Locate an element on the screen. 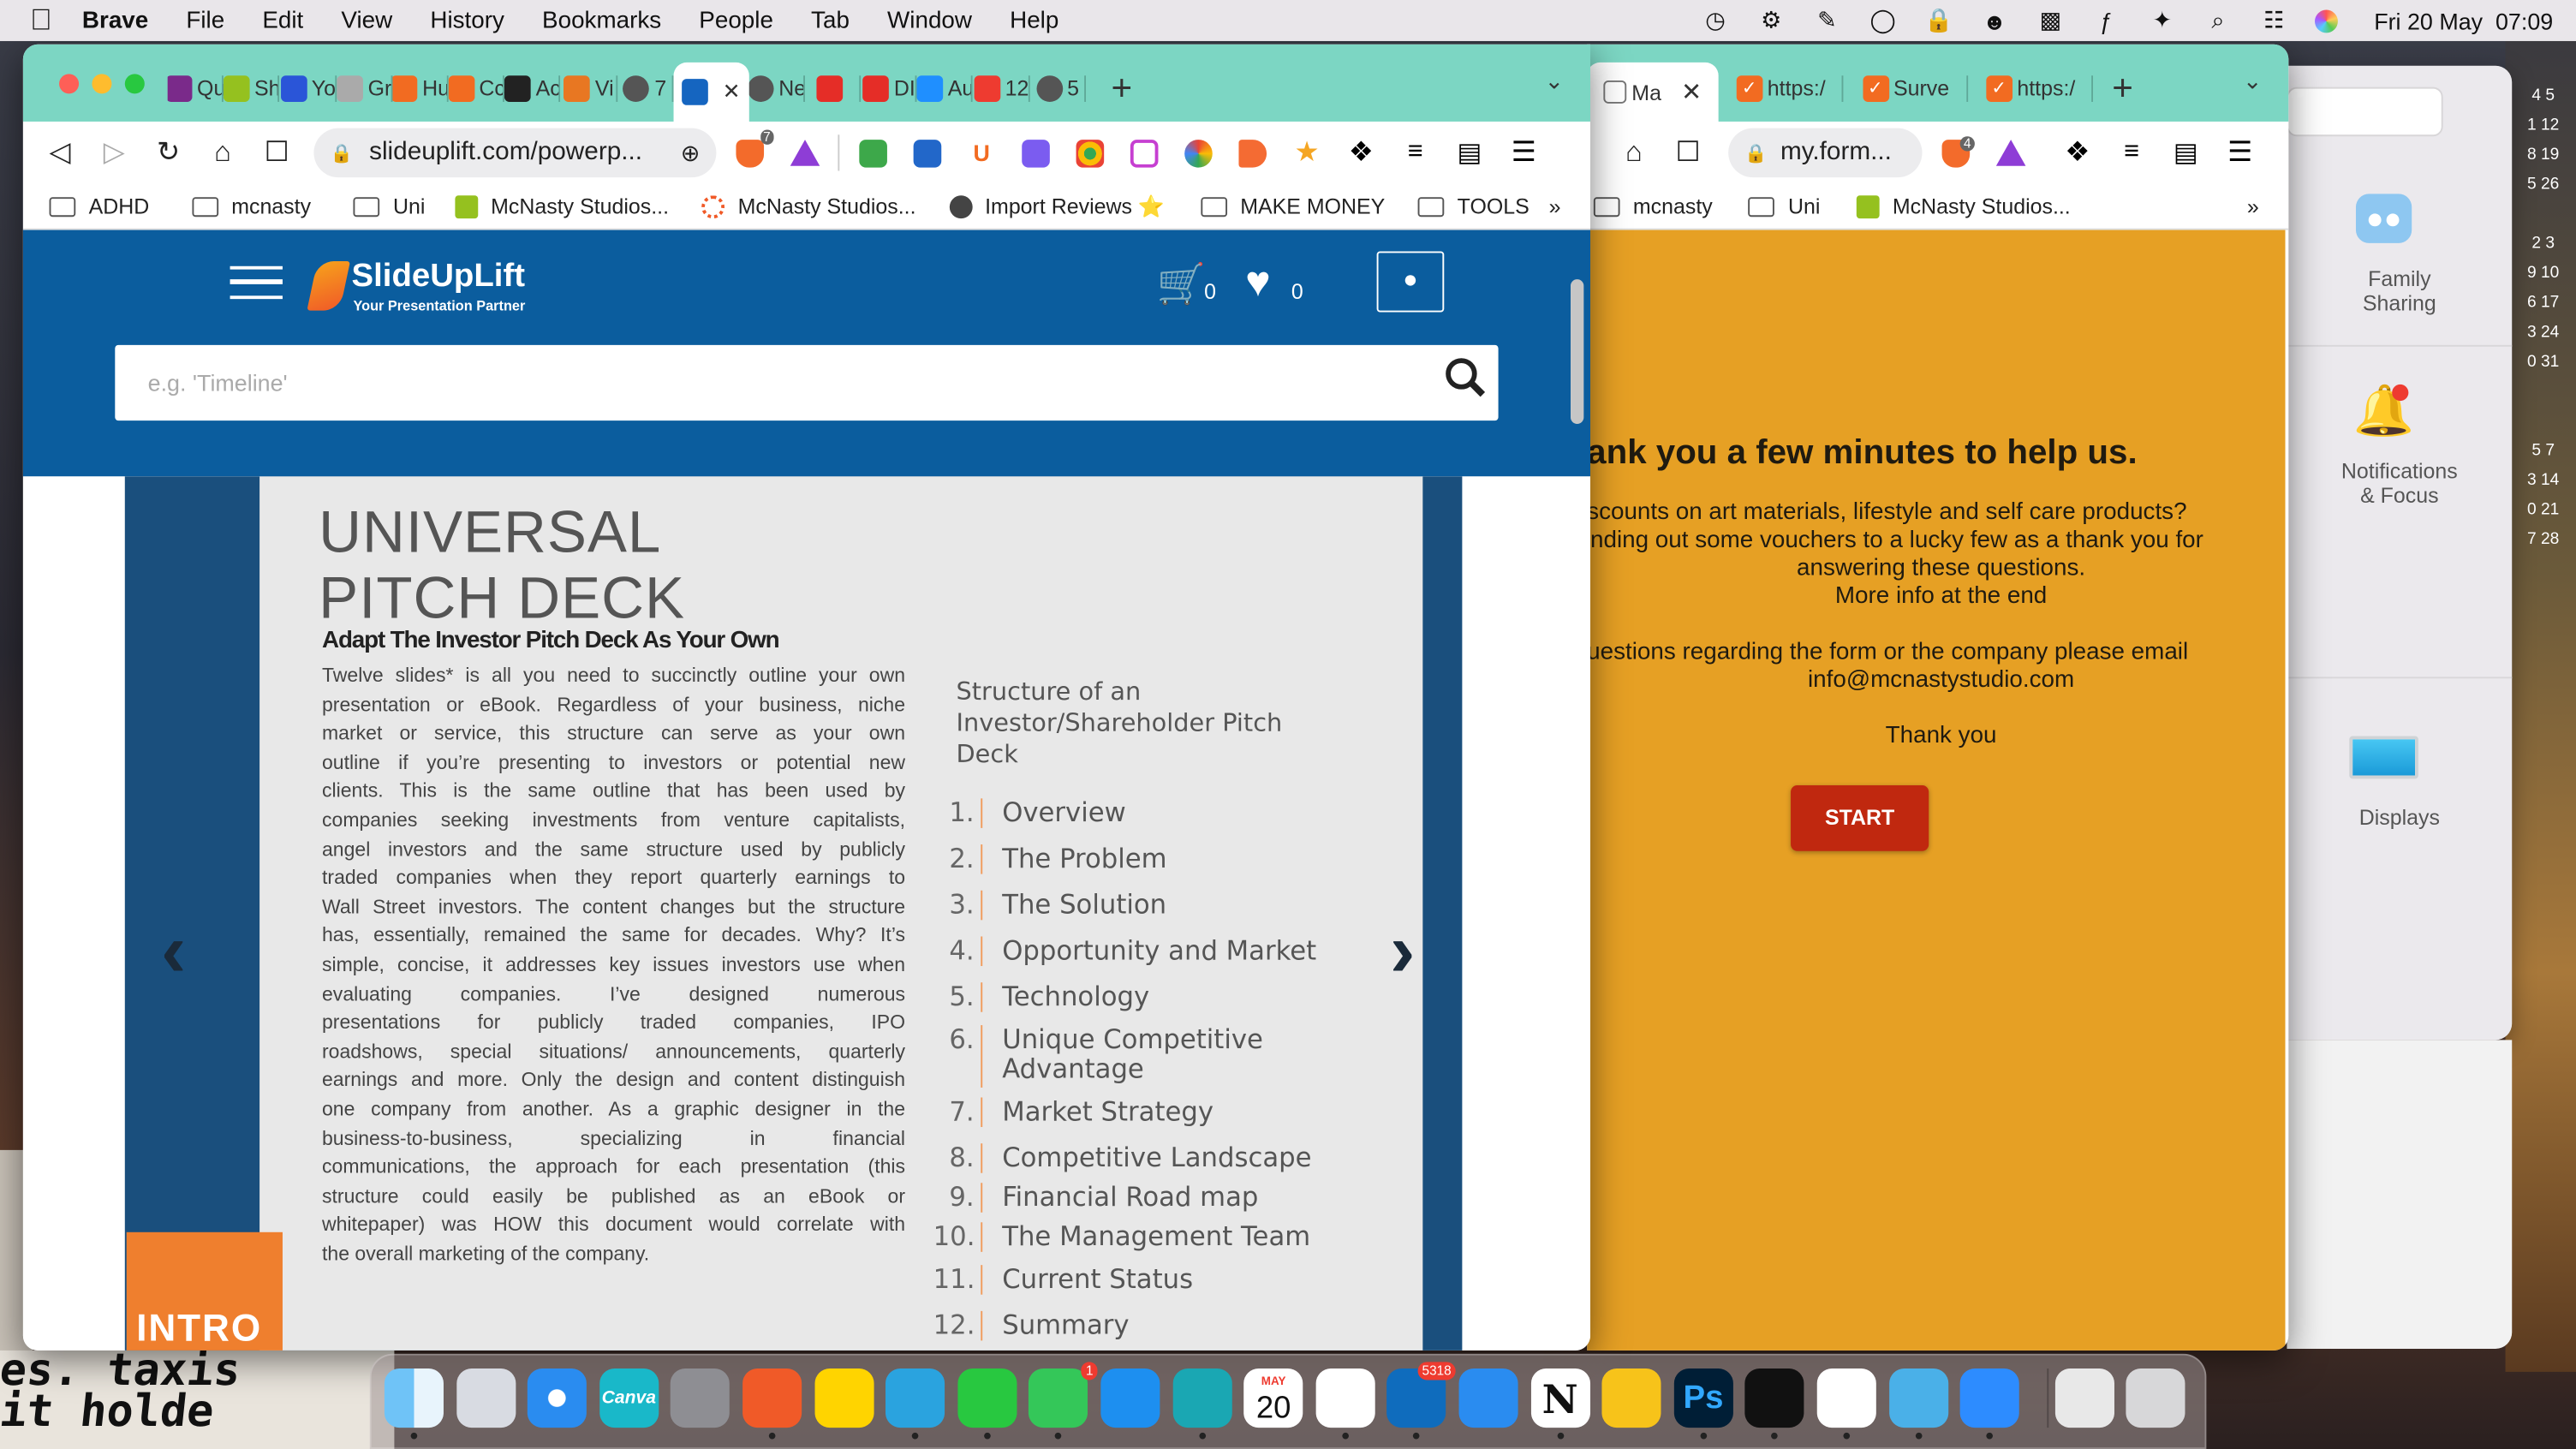 The image size is (2576, 1449). app-menu-brave: Brave is located at coordinates (115, 21).